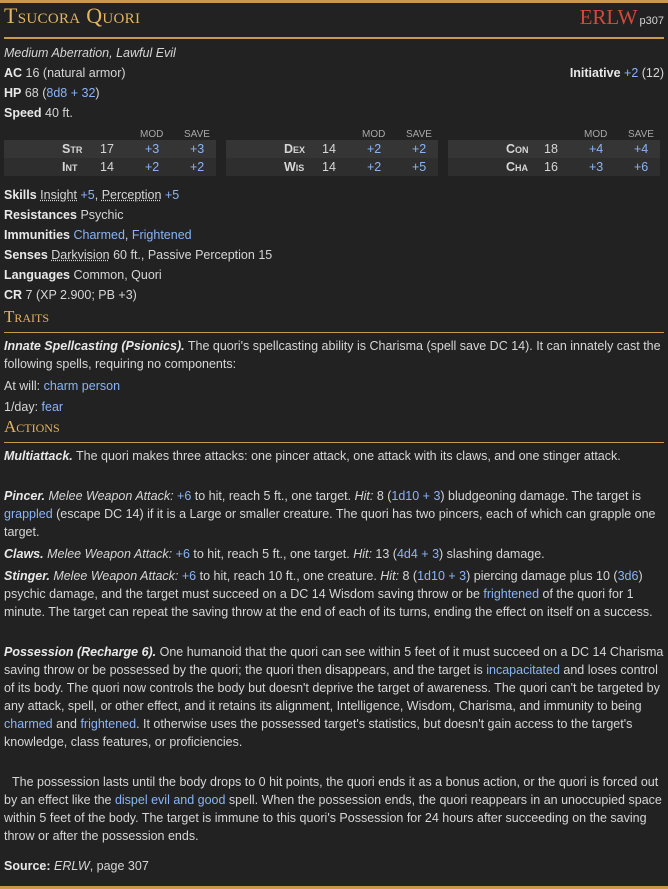 This screenshot has height=889, width=668. I want to click on ability-mod: +4, so click(596, 149).